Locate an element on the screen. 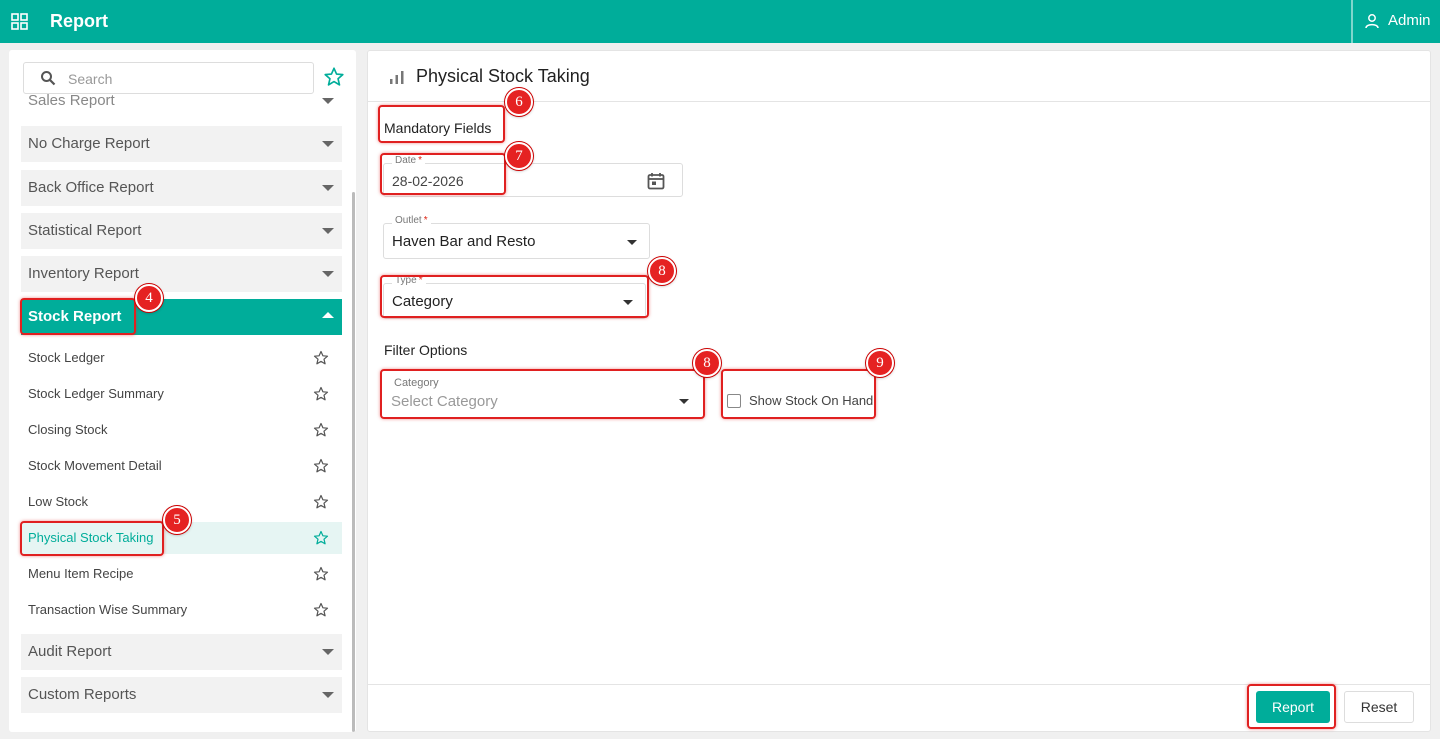 The image size is (1440, 739). outlet-label: Outlet * is located at coordinates (411, 220).